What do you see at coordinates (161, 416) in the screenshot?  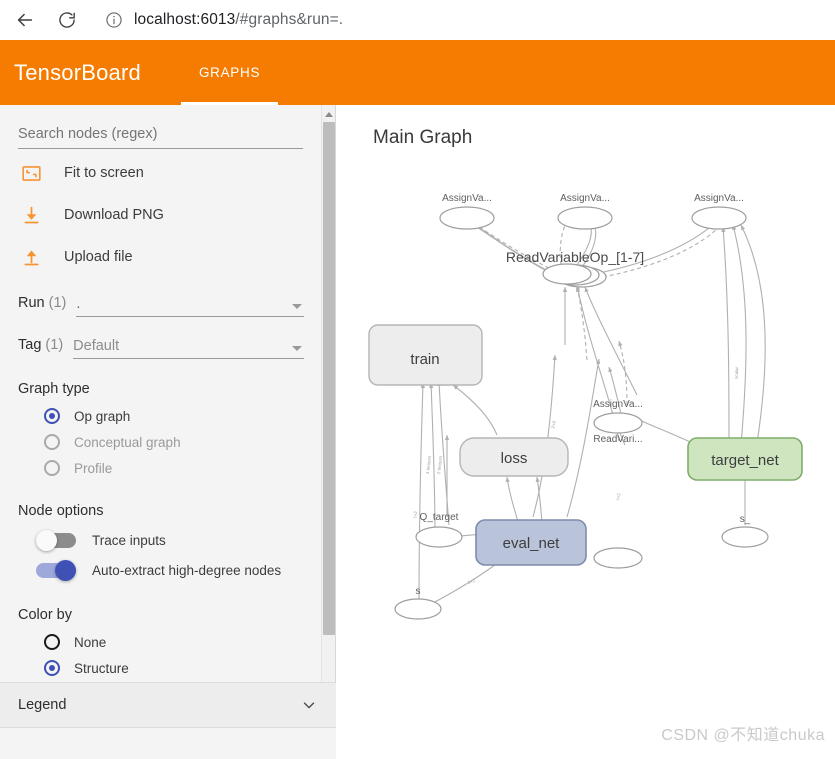 I see `radio-op-graph: Op graph` at bounding box center [161, 416].